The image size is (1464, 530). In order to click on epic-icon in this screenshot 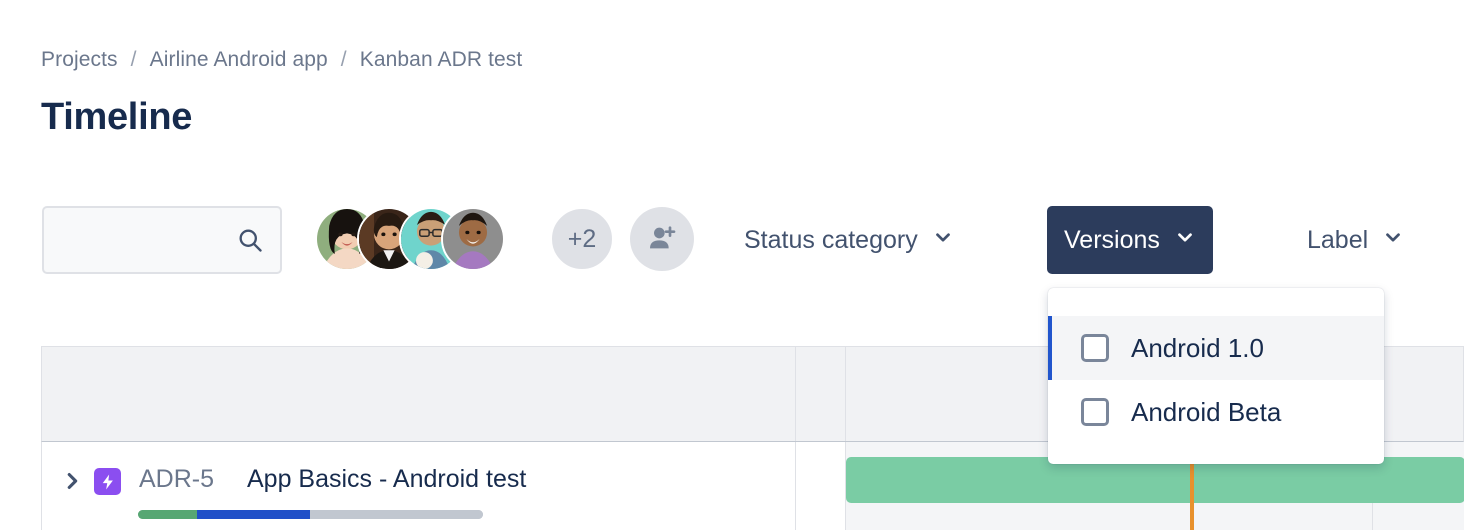, I will do `click(107, 481)`.